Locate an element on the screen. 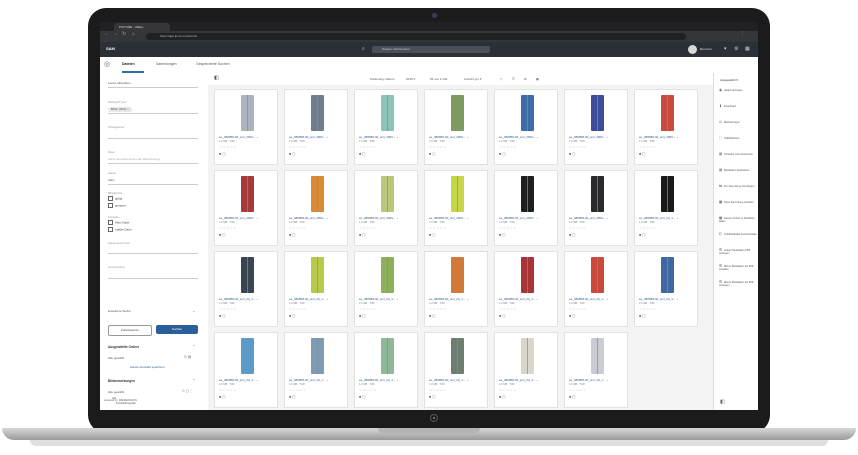 This screenshot has width=858, height=455. action-item: ⊙ Markierungen is located at coordinates (738, 122).